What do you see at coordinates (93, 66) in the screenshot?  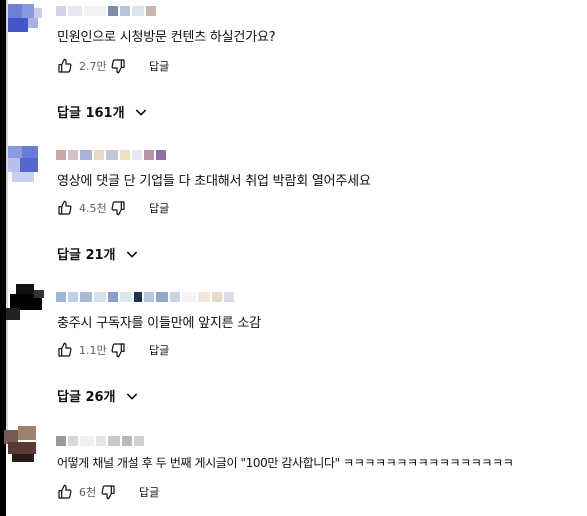 I see `like-count: 2.7만` at bounding box center [93, 66].